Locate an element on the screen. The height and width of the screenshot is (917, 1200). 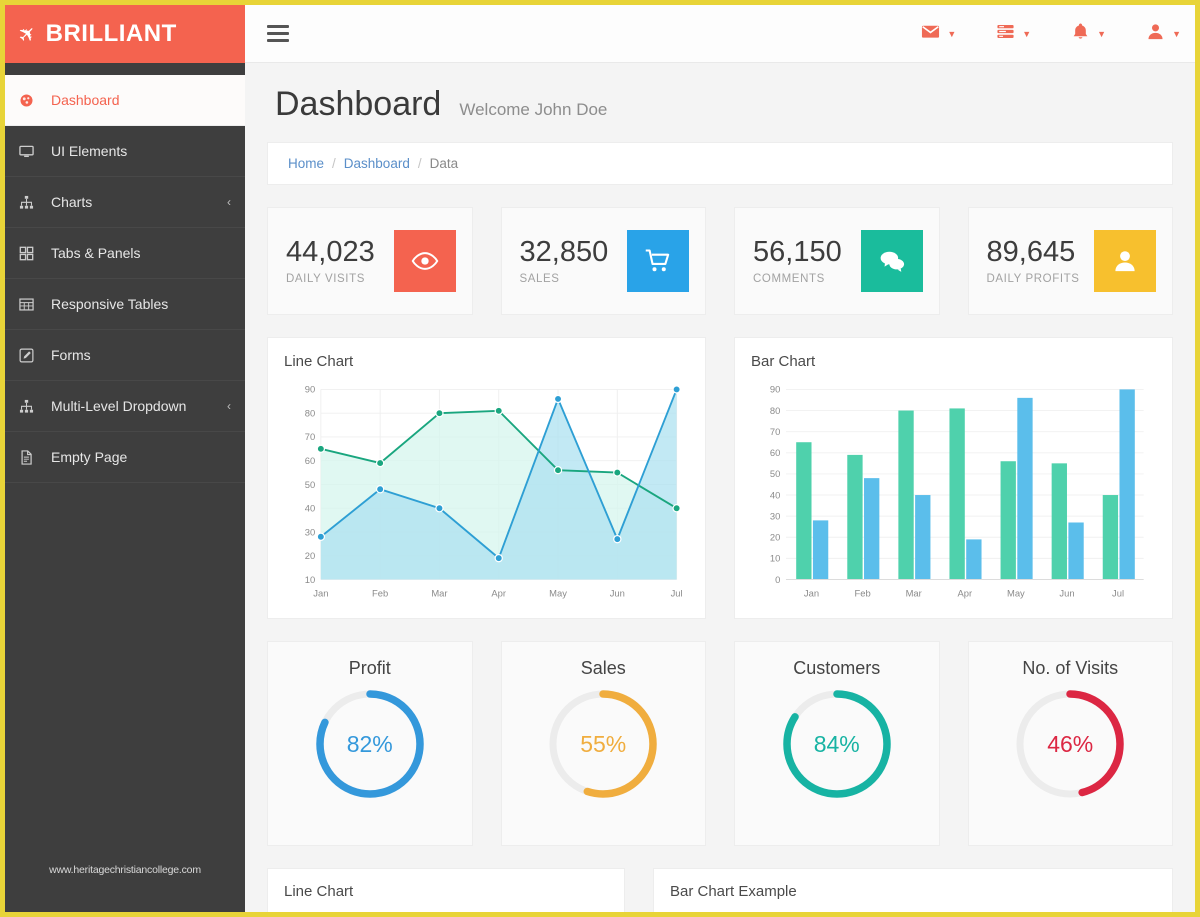
user-menu: ▼ is located at coordinates (1163, 34).